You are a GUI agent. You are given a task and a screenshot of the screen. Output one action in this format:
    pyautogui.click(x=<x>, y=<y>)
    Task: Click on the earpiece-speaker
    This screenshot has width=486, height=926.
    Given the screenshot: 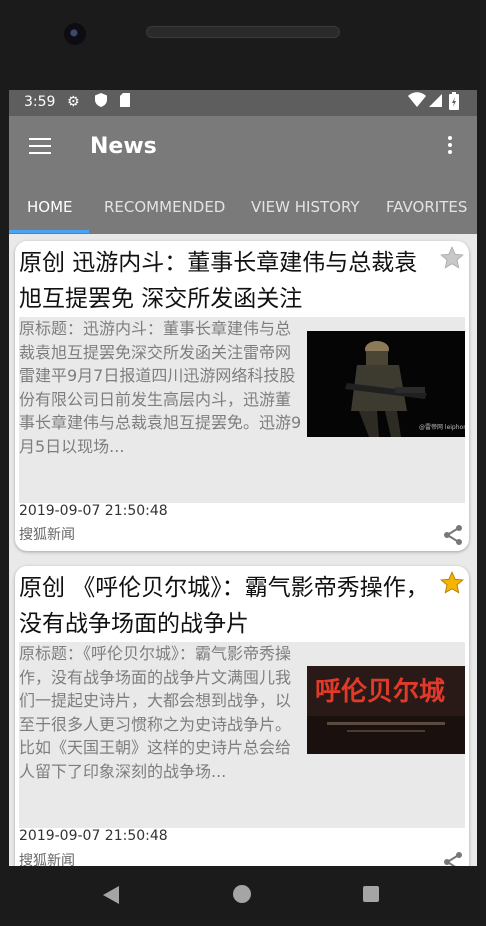 What is the action you would take?
    pyautogui.click(x=243, y=32)
    